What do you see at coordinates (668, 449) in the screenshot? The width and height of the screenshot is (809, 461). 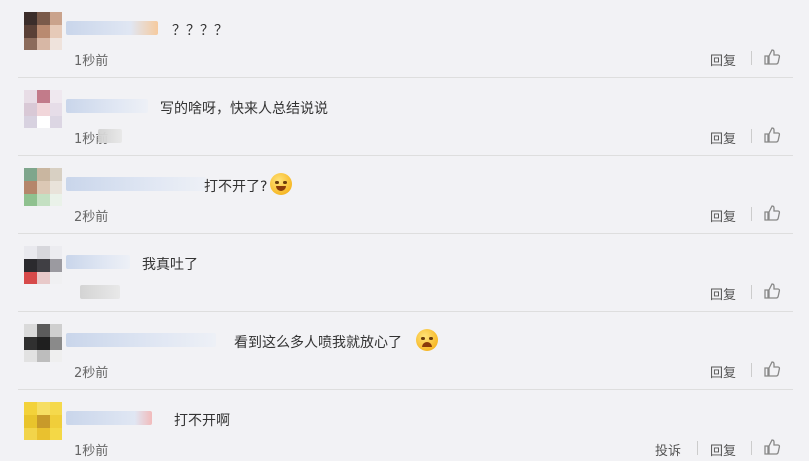 I see `report-button: 投诉` at bounding box center [668, 449].